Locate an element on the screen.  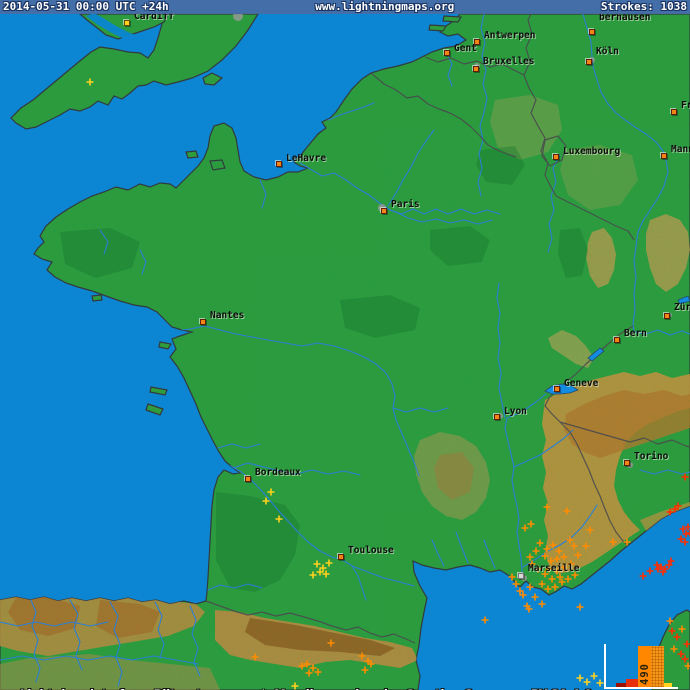
island is located at coordinates (97, 298).